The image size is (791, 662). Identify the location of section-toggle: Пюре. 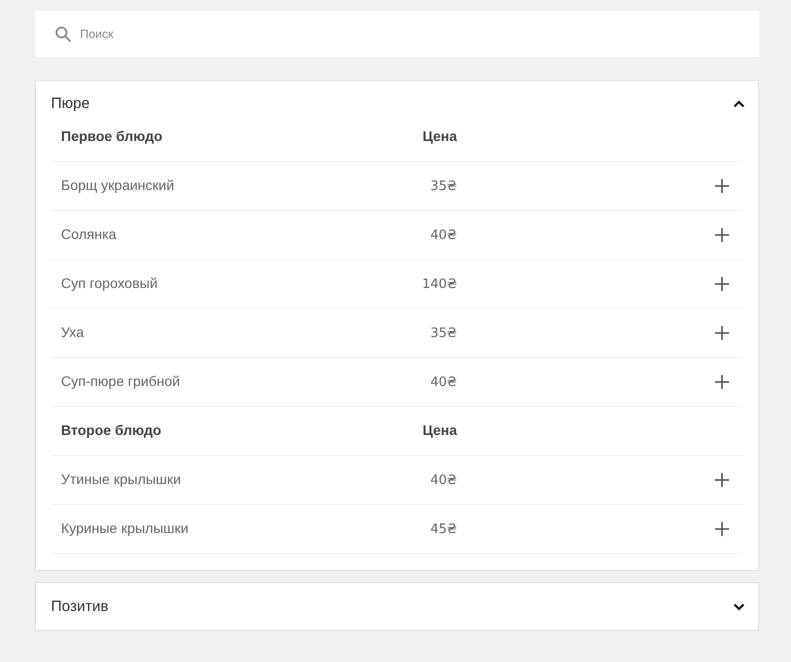
(397, 97).